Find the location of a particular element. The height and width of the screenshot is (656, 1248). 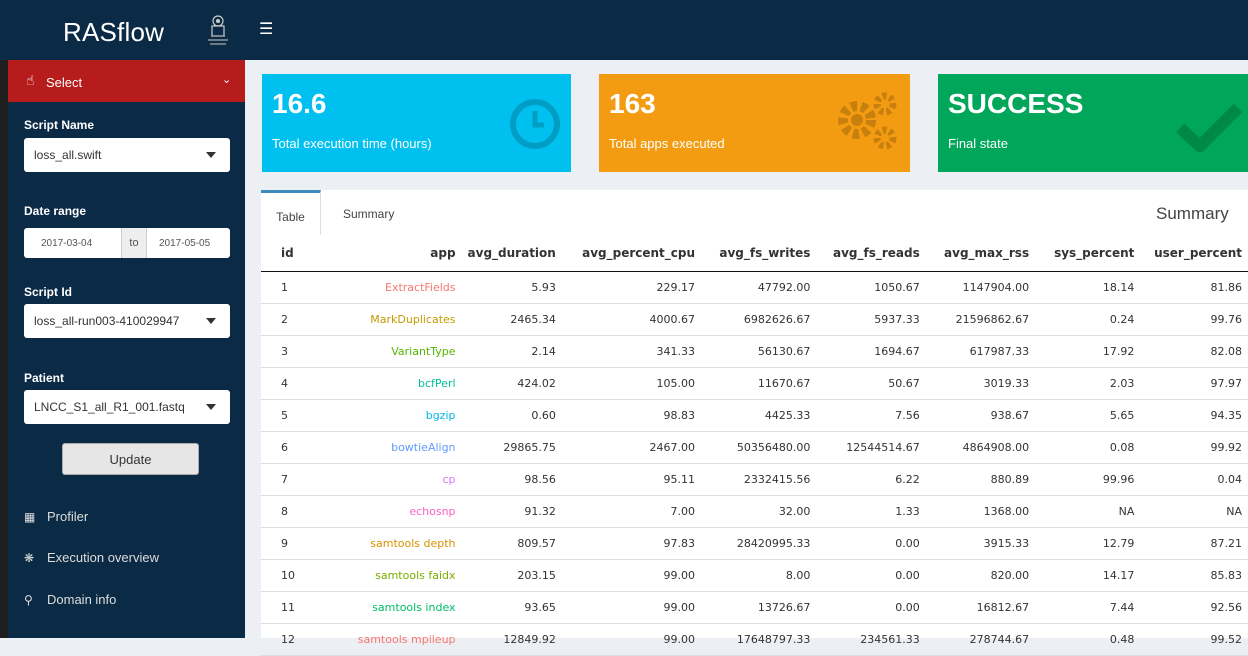

chevron-down-icon: ⌄ is located at coordinates (227, 80).